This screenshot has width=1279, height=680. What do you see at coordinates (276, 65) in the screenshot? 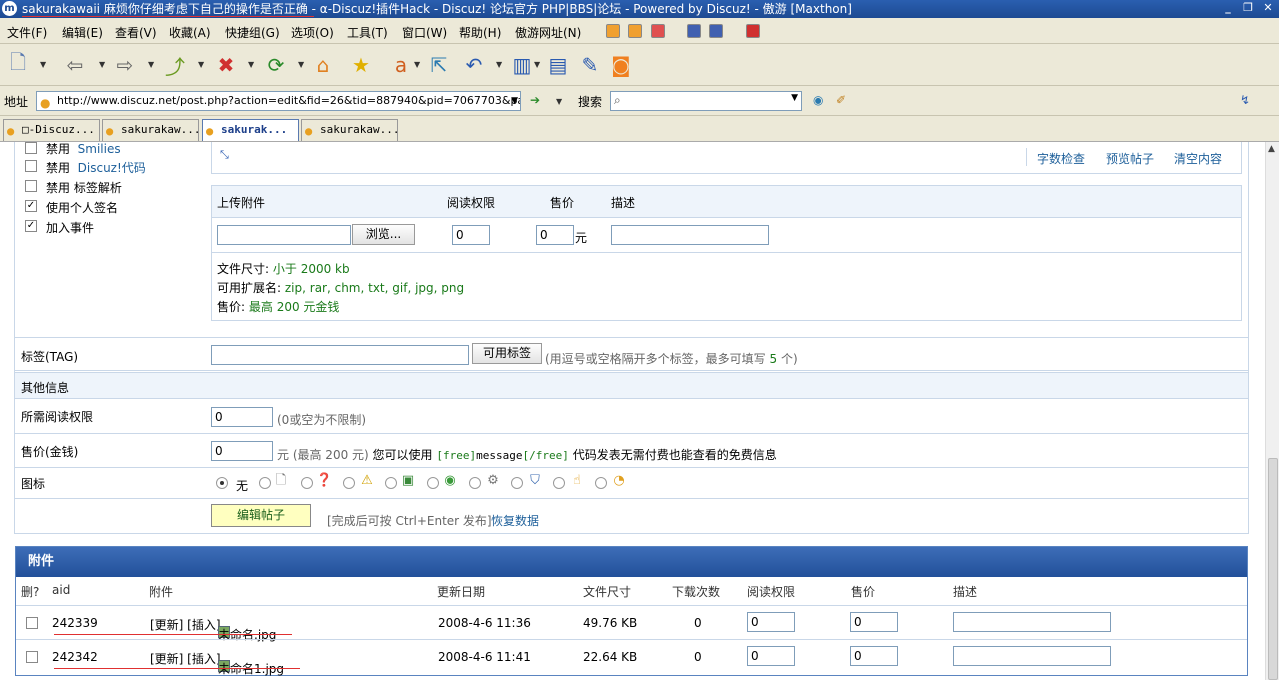
I see `refresh-icon: ⟳` at bounding box center [276, 65].